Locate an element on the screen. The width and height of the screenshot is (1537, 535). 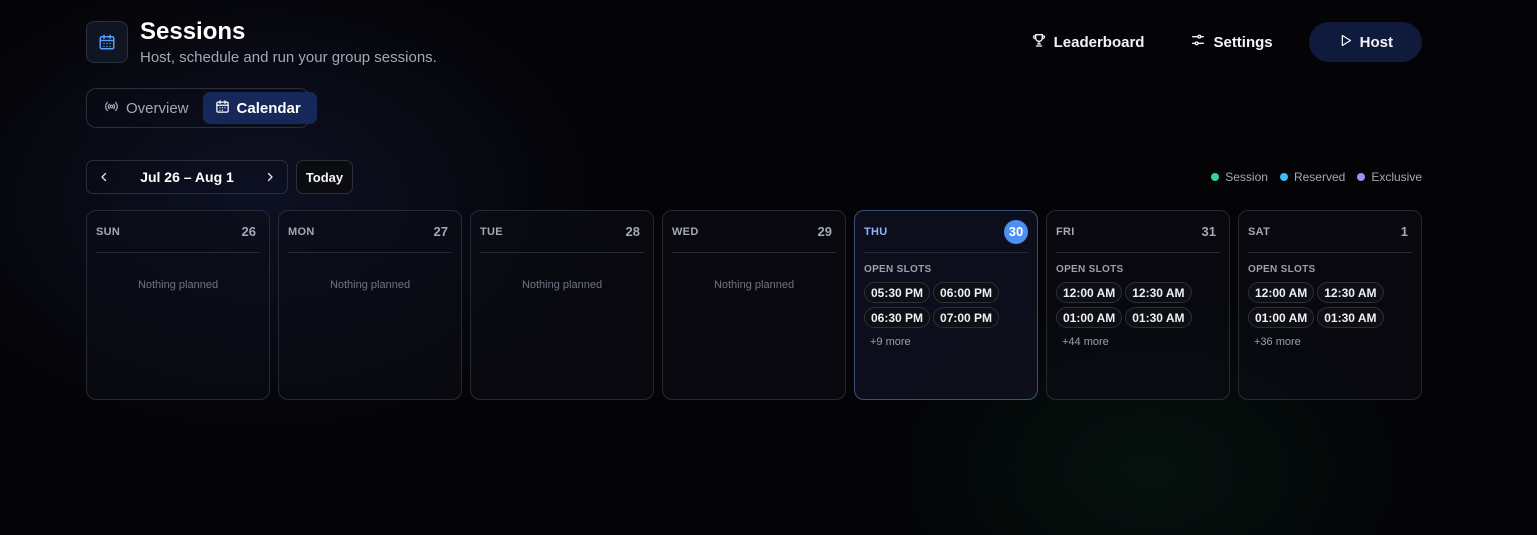
day-of-week: TUE is located at coordinates (491, 231).